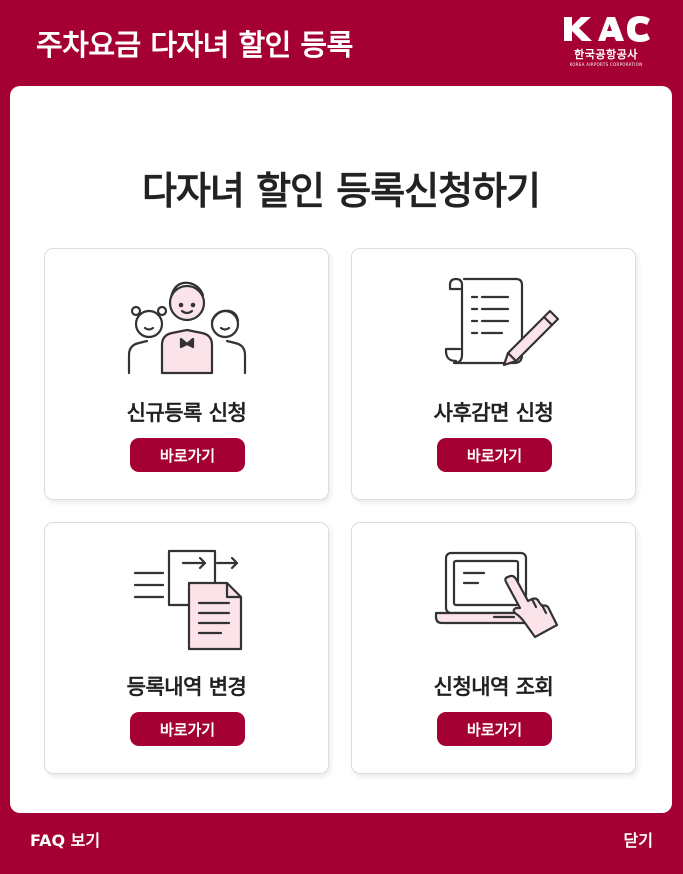  I want to click on close-link: 닫기, so click(638, 839).